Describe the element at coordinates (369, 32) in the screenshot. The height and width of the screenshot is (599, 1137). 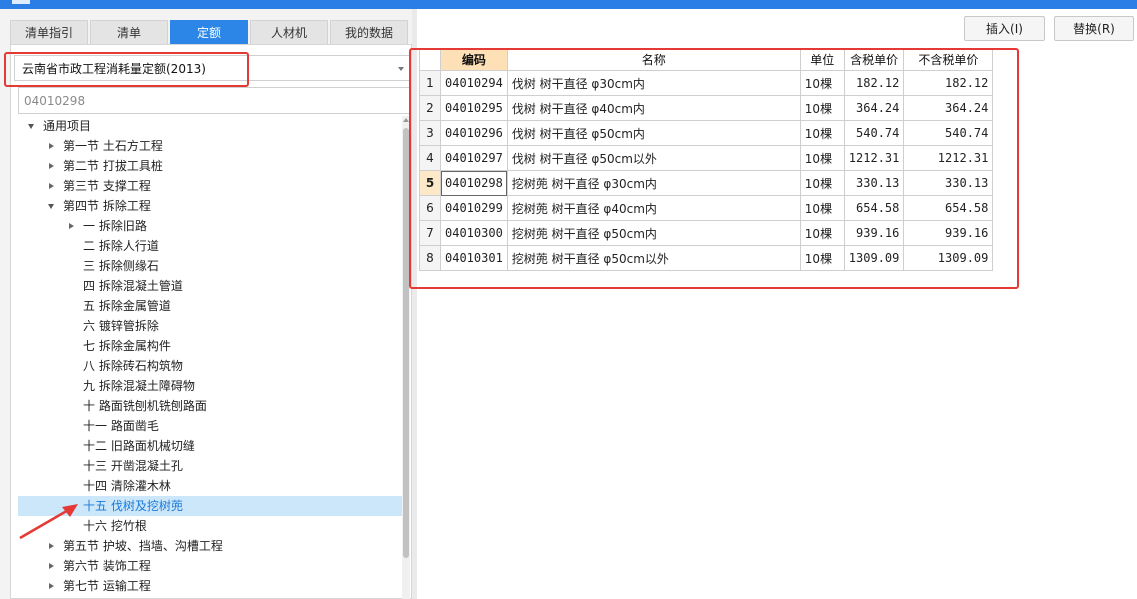
I see `tab-my-data: 我的数据` at that location.